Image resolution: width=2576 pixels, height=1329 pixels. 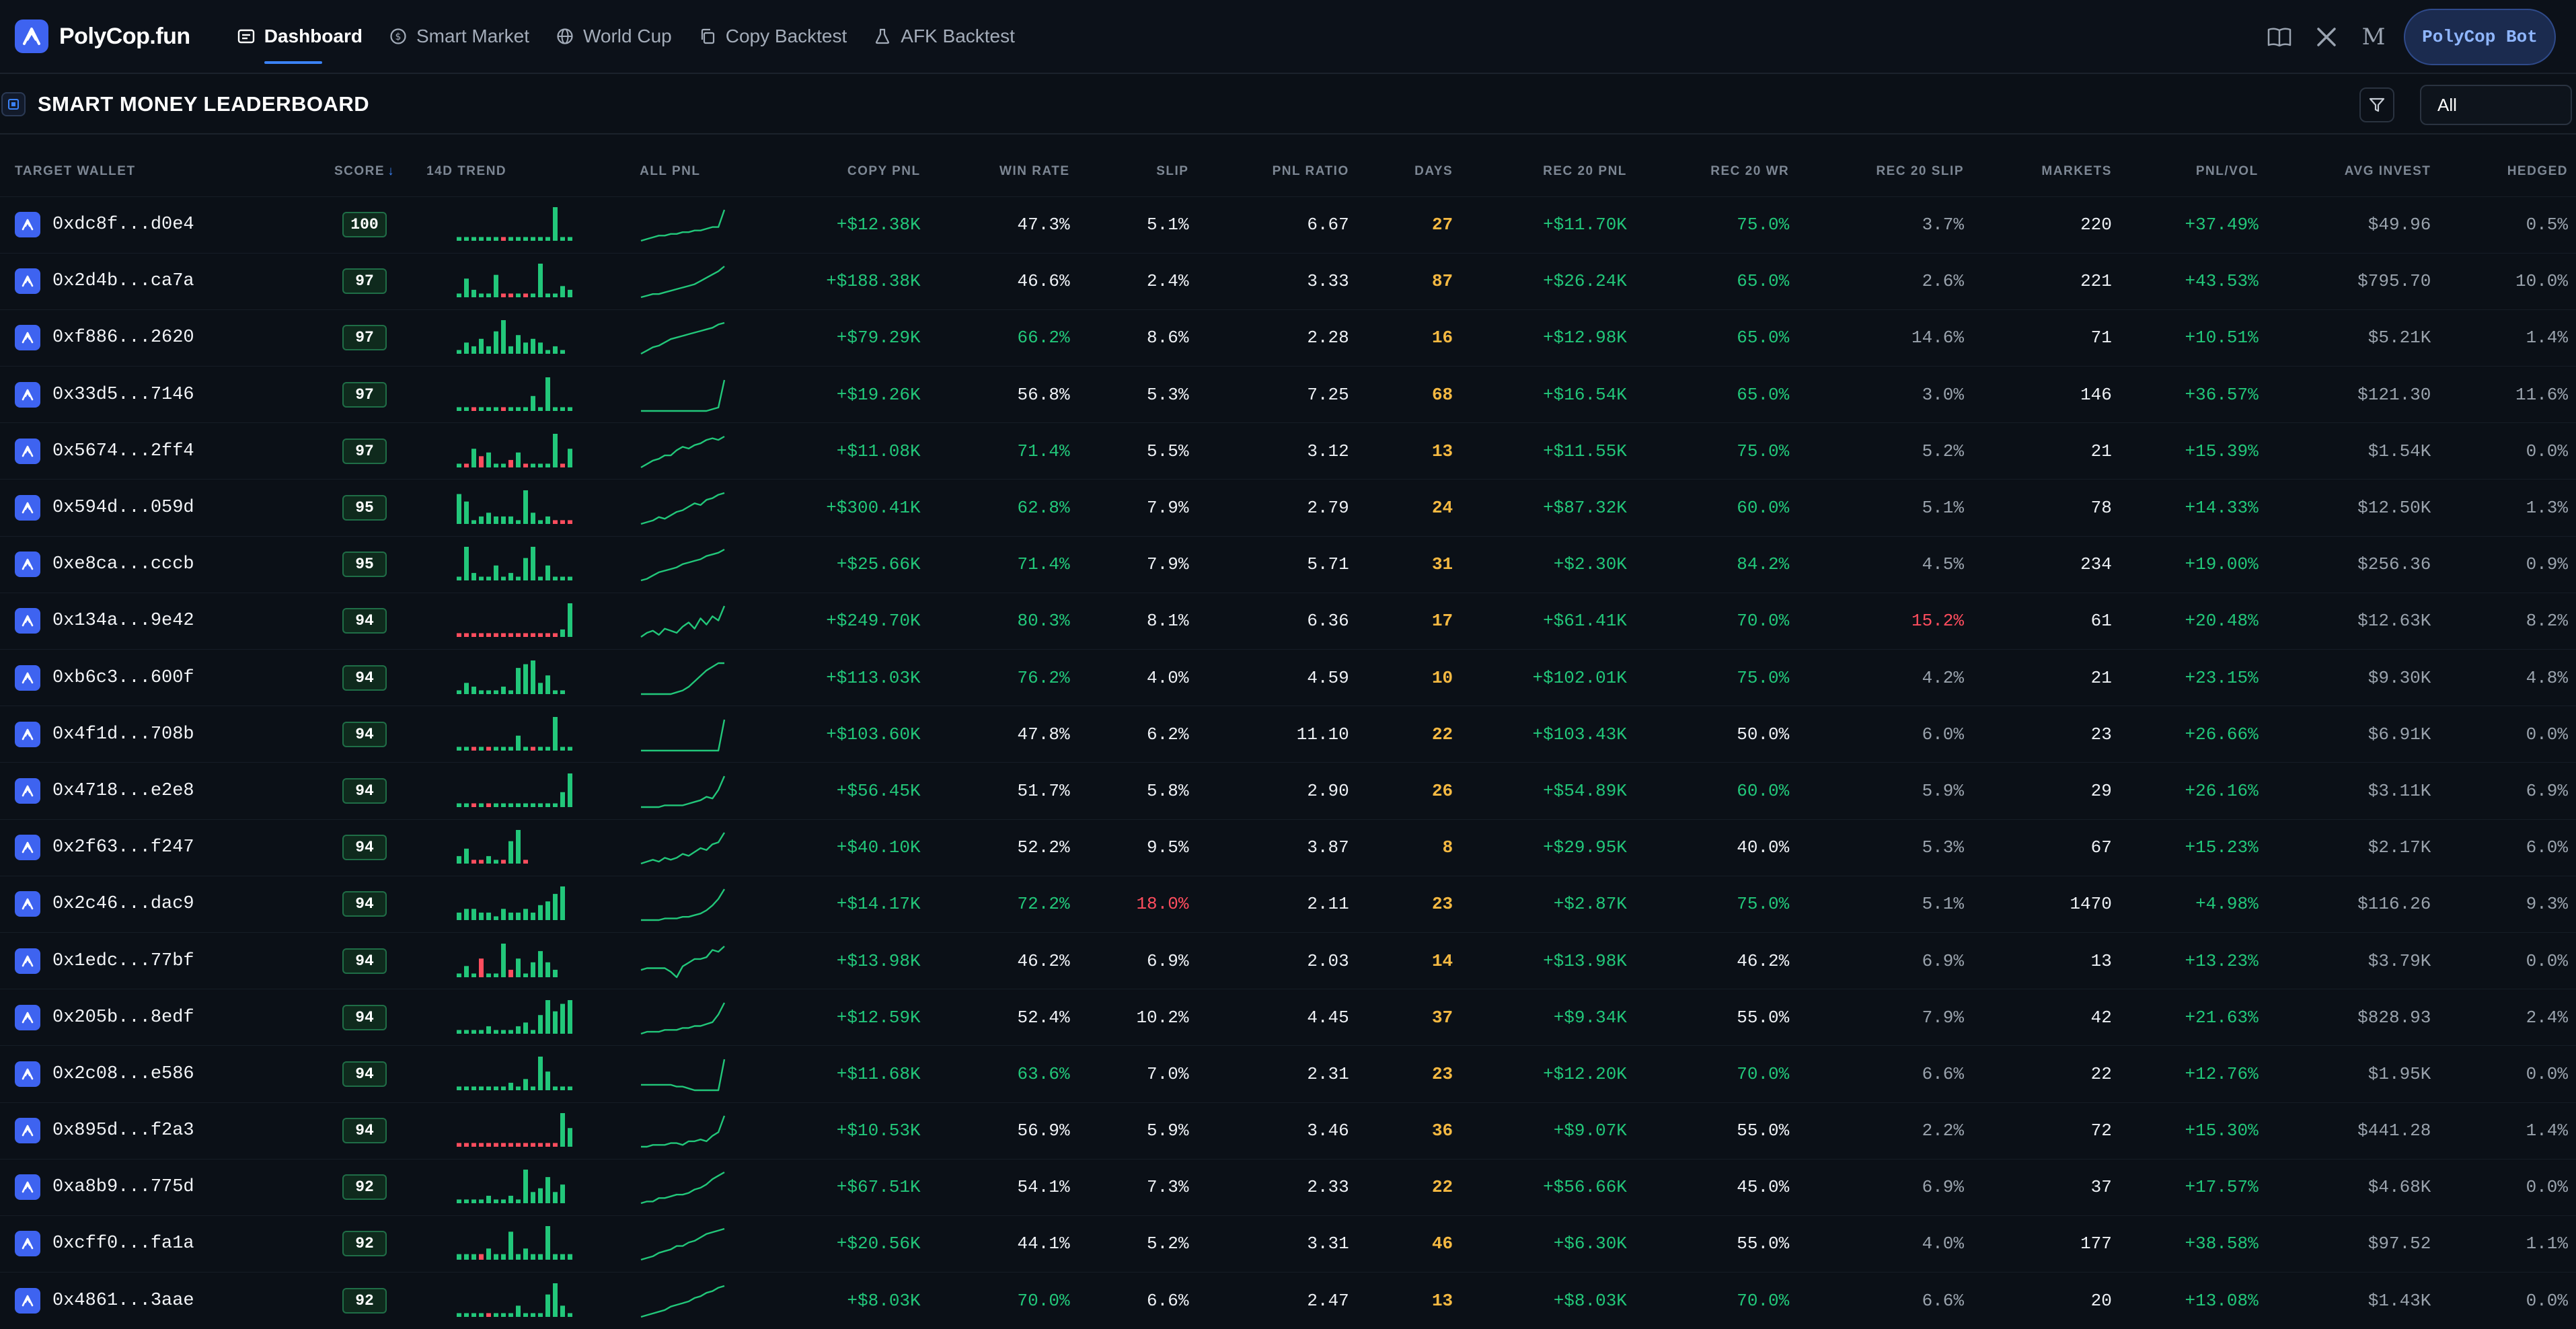 I want to click on wallet-address: 0x2c46...dac9, so click(x=123, y=904).